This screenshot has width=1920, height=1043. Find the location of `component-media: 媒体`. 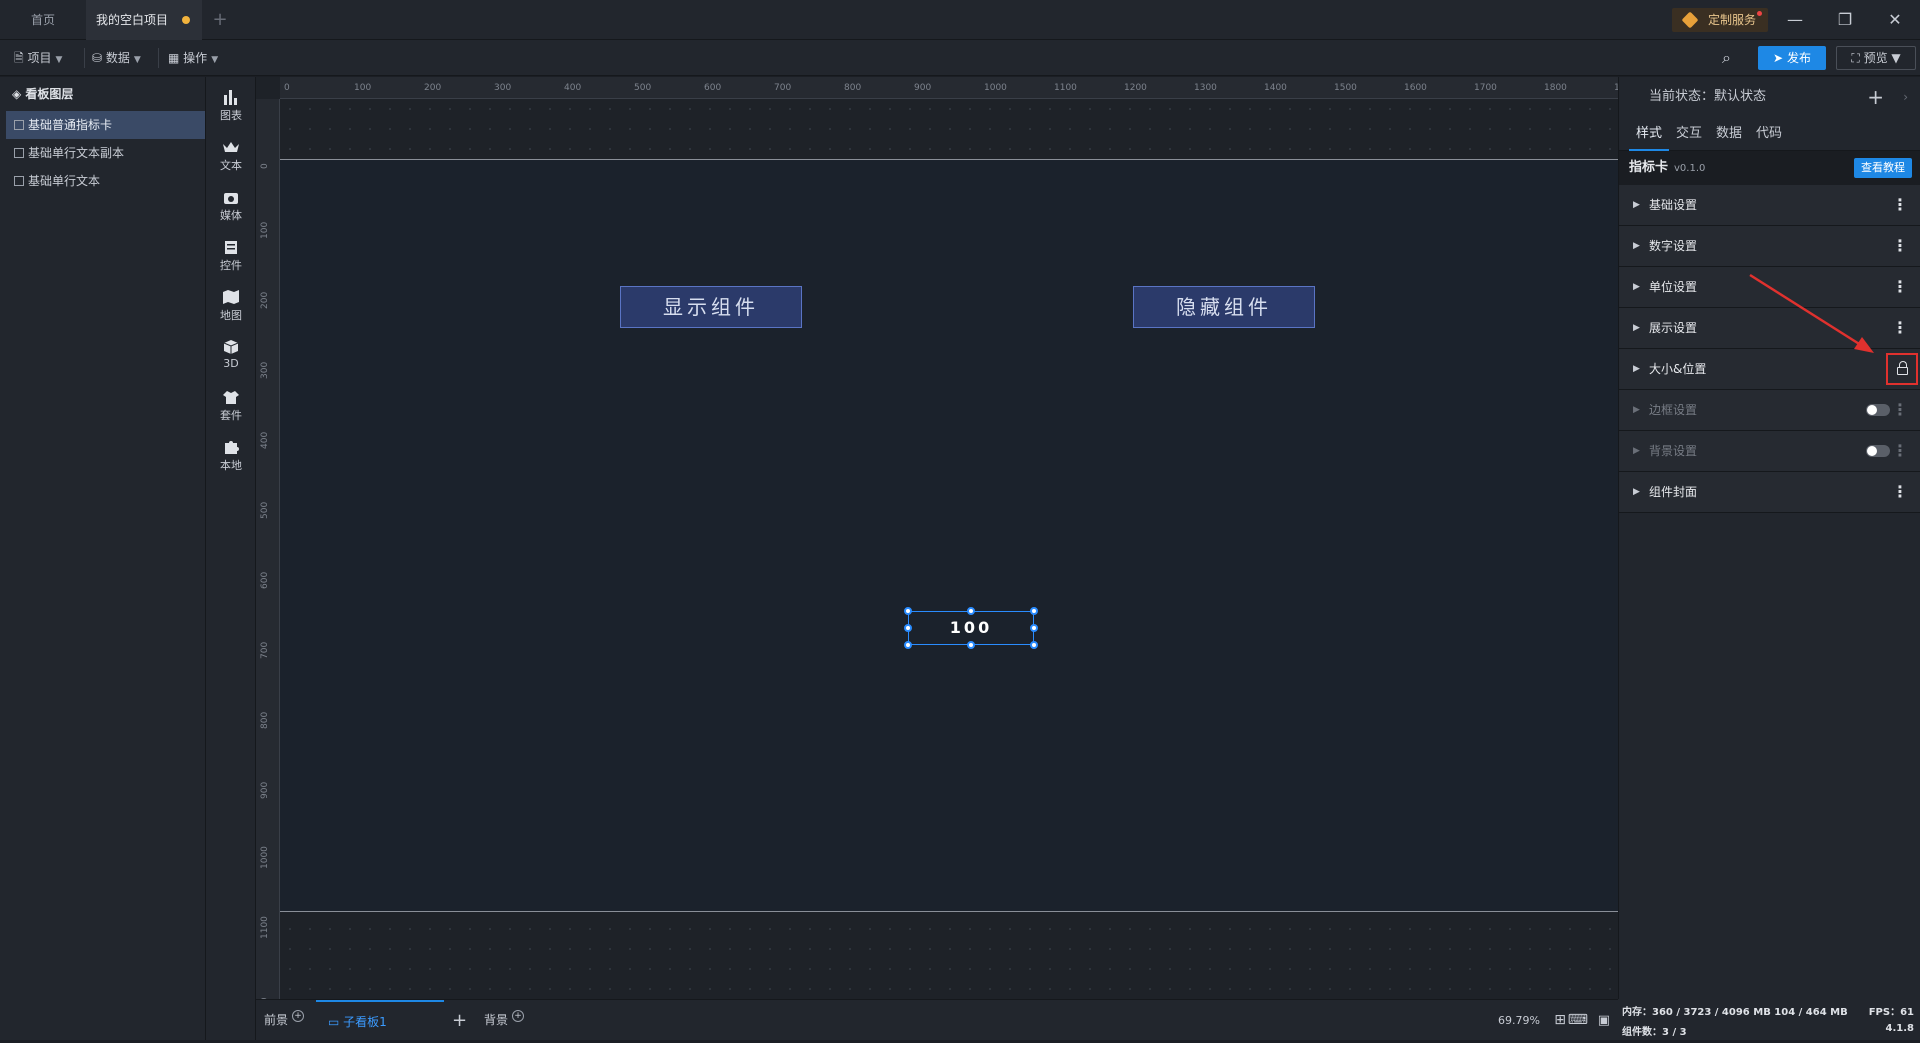

component-media: 媒体 is located at coordinates (231, 208).